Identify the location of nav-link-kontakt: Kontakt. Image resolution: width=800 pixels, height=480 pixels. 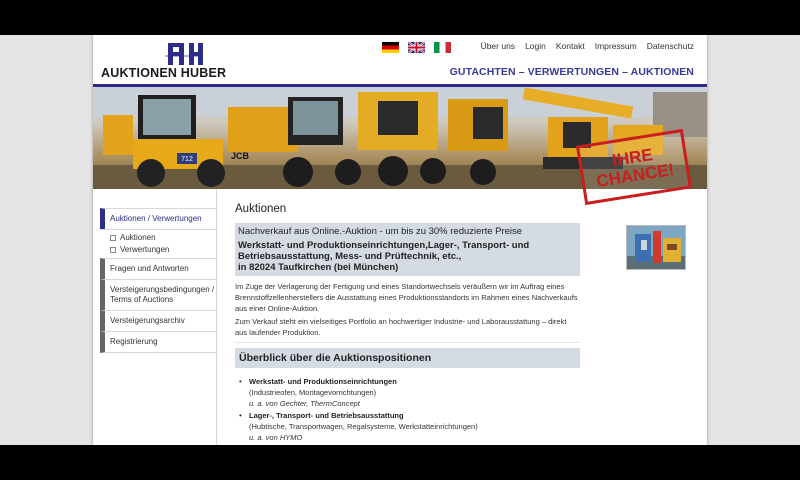
(570, 46).